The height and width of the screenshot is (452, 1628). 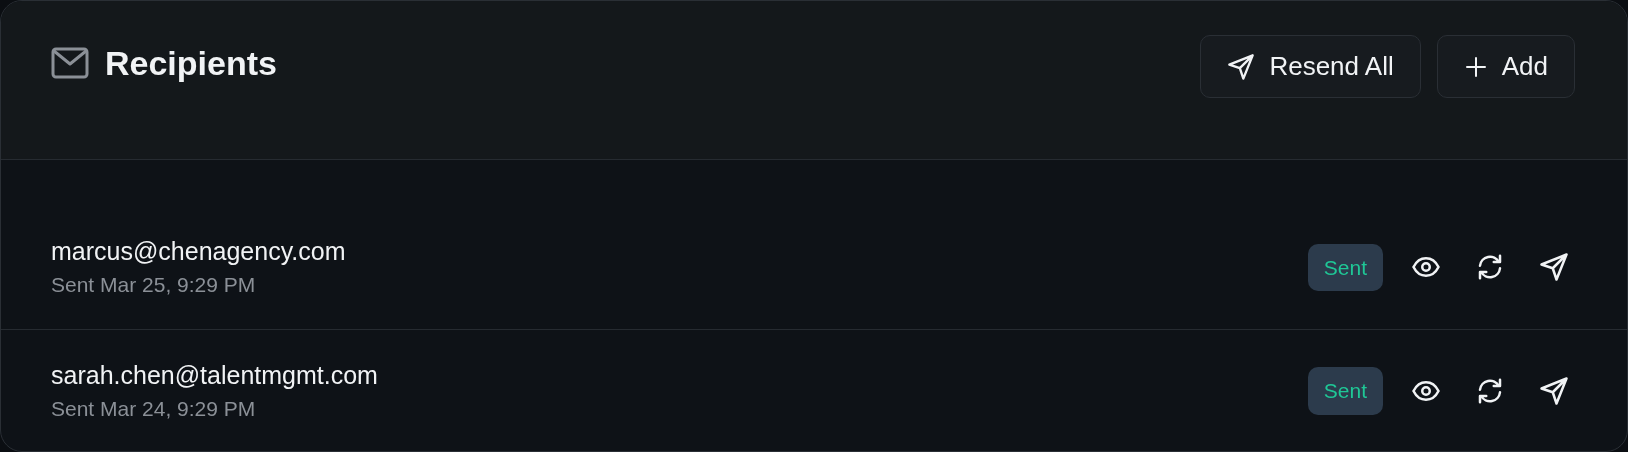 I want to click on section-title: Recipients, so click(x=191, y=63).